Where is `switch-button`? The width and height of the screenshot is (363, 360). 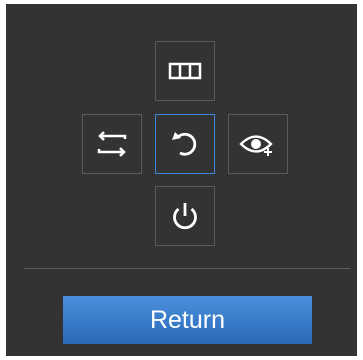 switch-button is located at coordinates (112, 144).